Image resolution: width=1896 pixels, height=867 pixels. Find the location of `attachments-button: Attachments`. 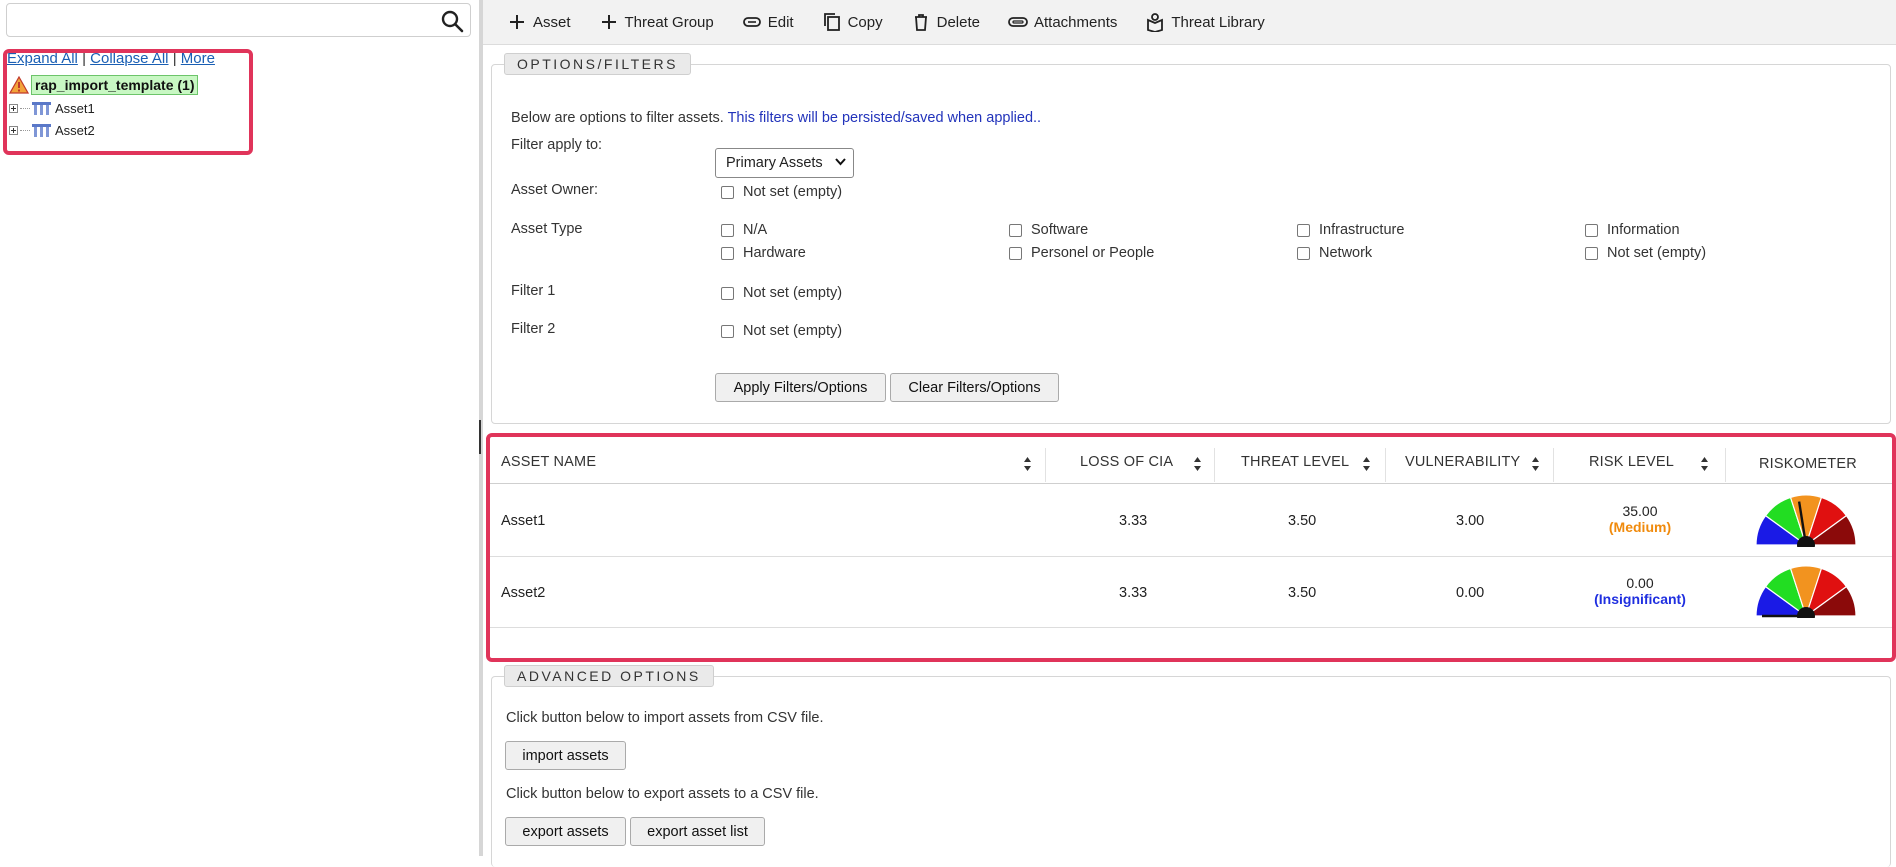

attachments-button: Attachments is located at coordinates (1062, 22).